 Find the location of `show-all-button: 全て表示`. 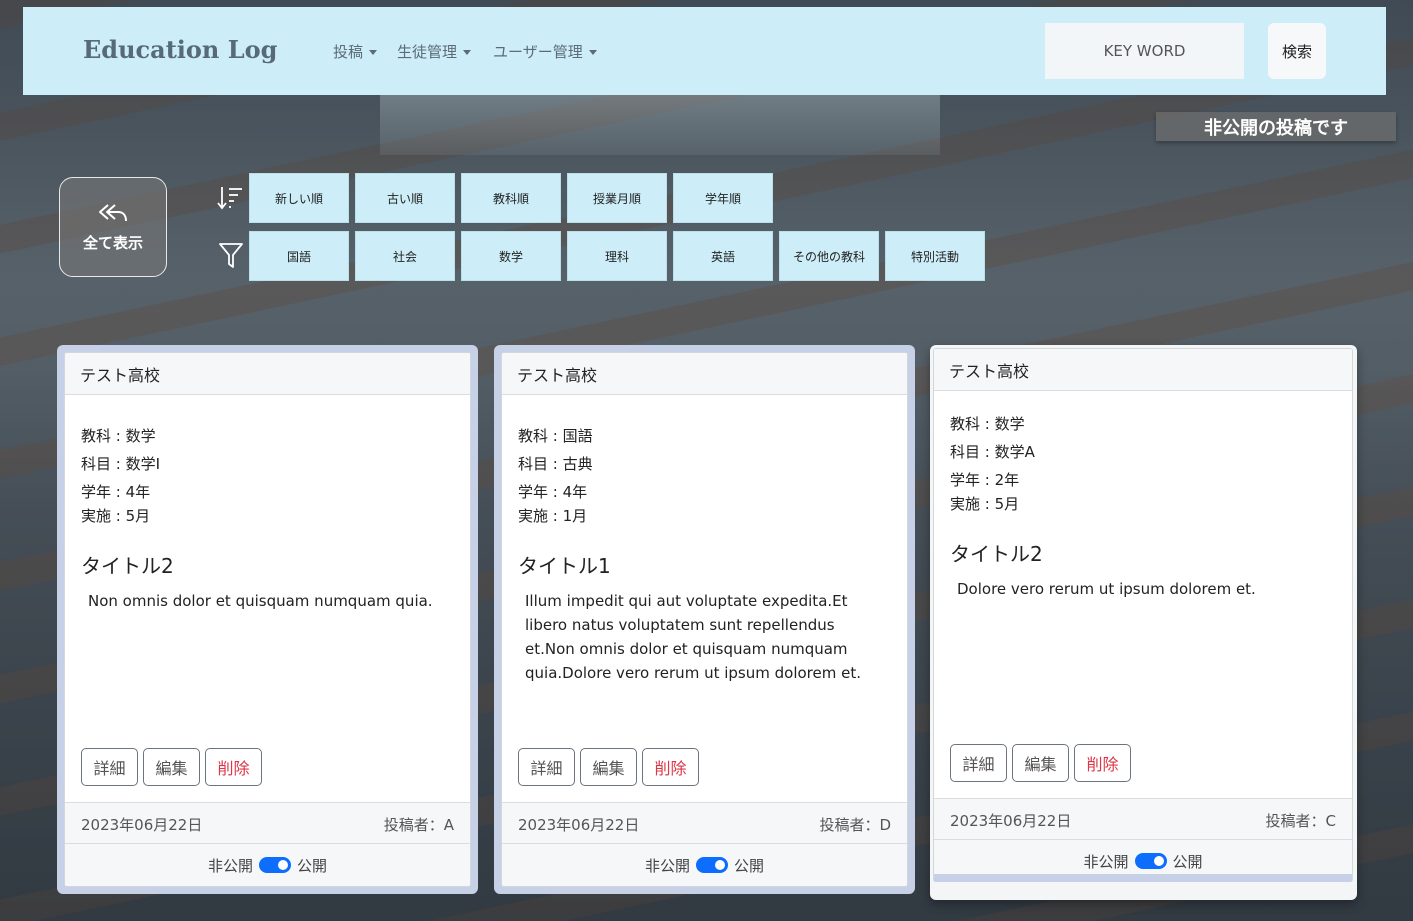

show-all-button: 全て表示 is located at coordinates (113, 227).